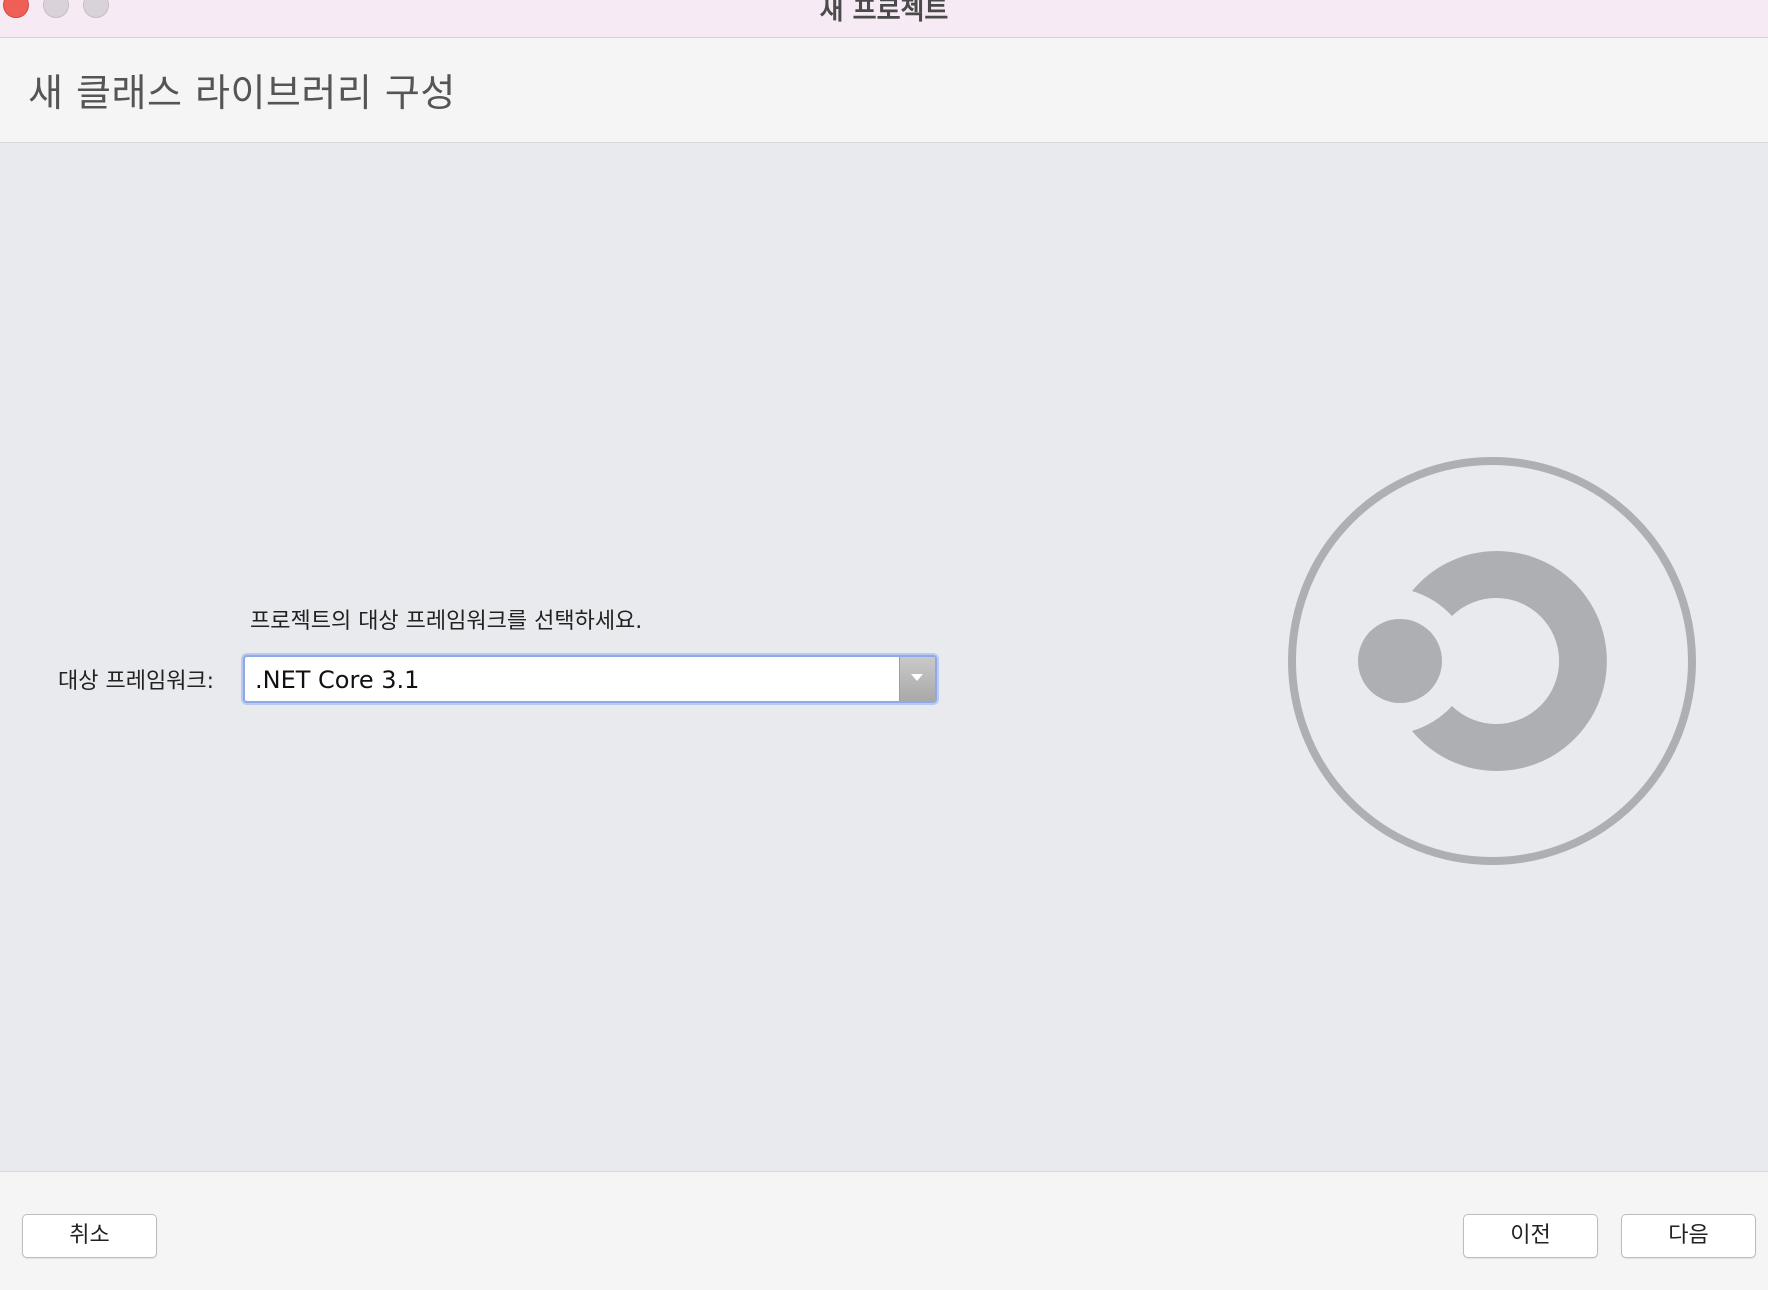  Describe the element at coordinates (884, 13) in the screenshot. I see `window-title: 새 프로젝트` at that location.